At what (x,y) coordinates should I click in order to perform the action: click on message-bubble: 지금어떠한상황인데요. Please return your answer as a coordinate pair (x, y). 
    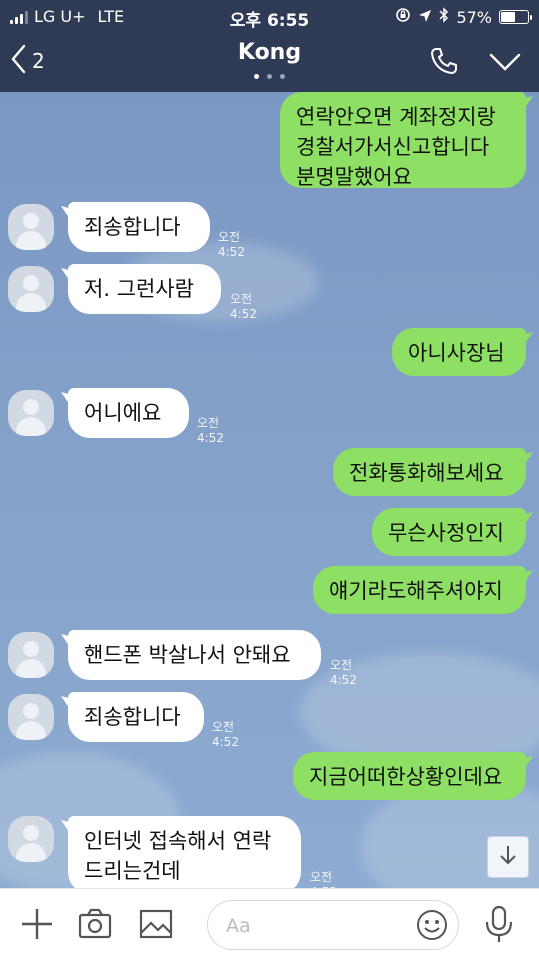
    Looking at the image, I should click on (409, 776).